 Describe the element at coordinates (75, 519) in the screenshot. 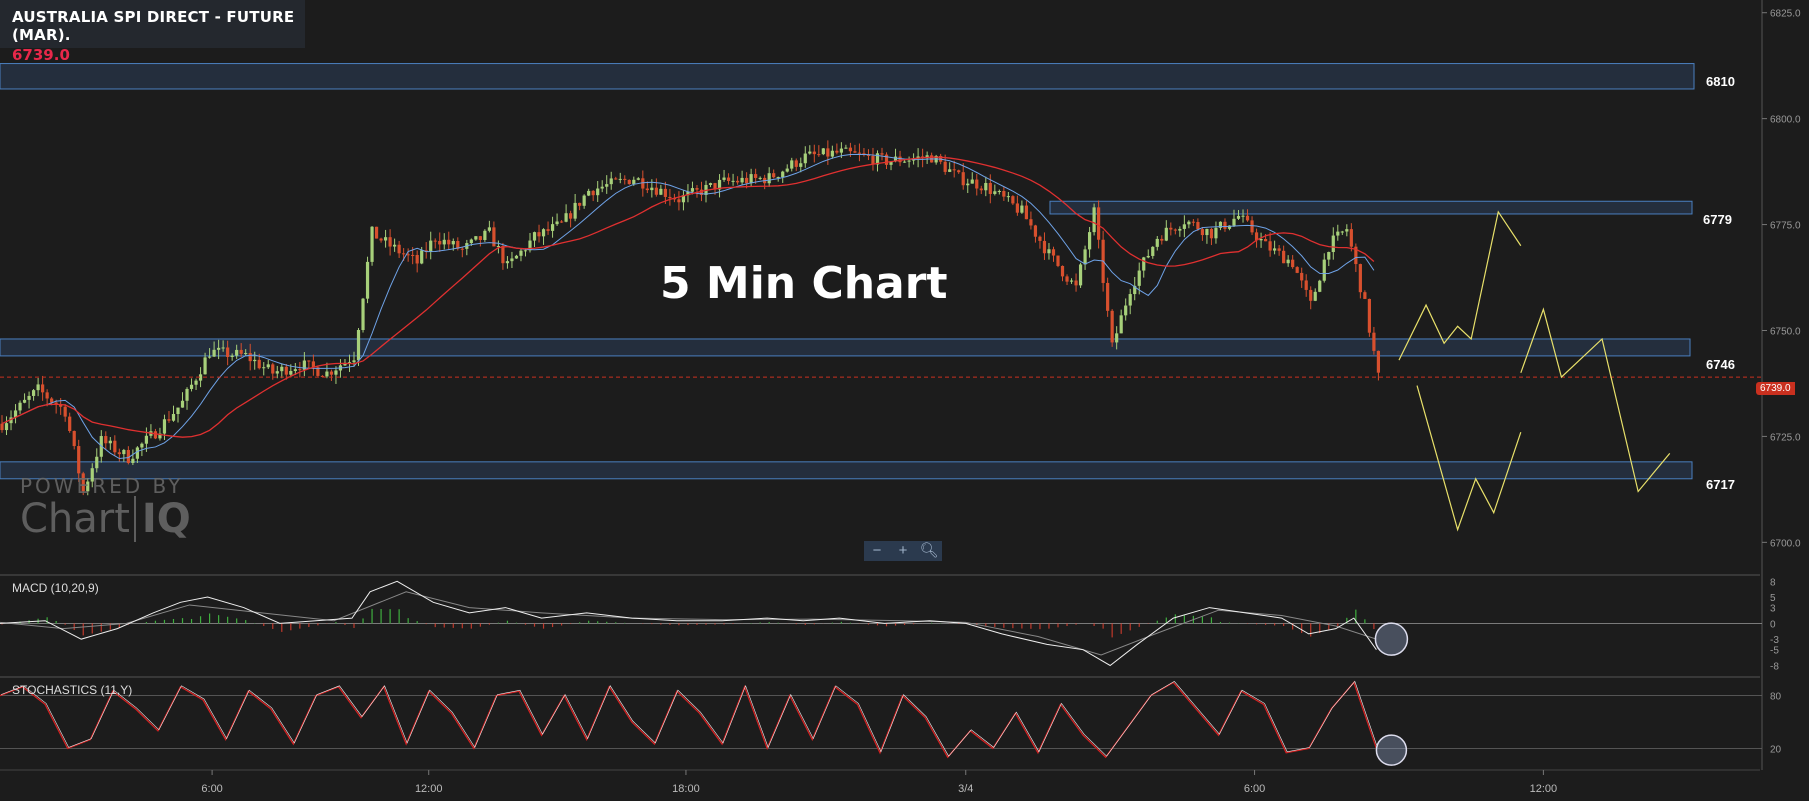

I see `watermark-brand-a: Chart` at that location.